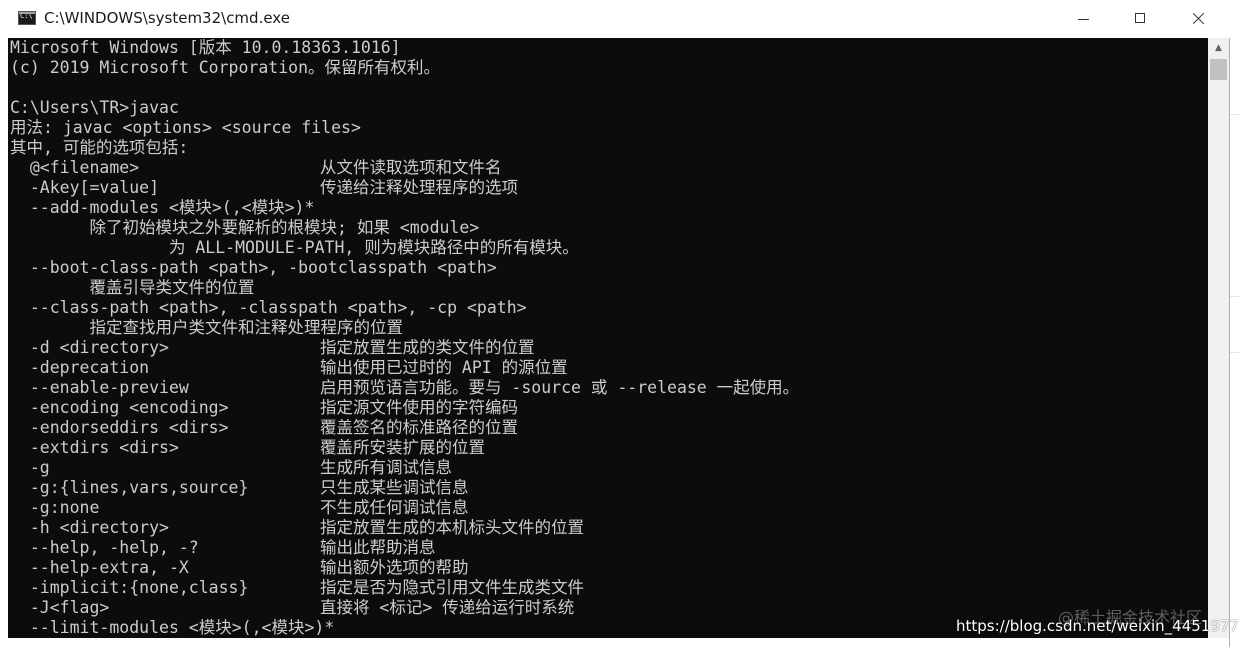 The image size is (1239, 647). I want to click on console-line-description: 指定放置生成的本机标头文件的位置, so click(452, 527).